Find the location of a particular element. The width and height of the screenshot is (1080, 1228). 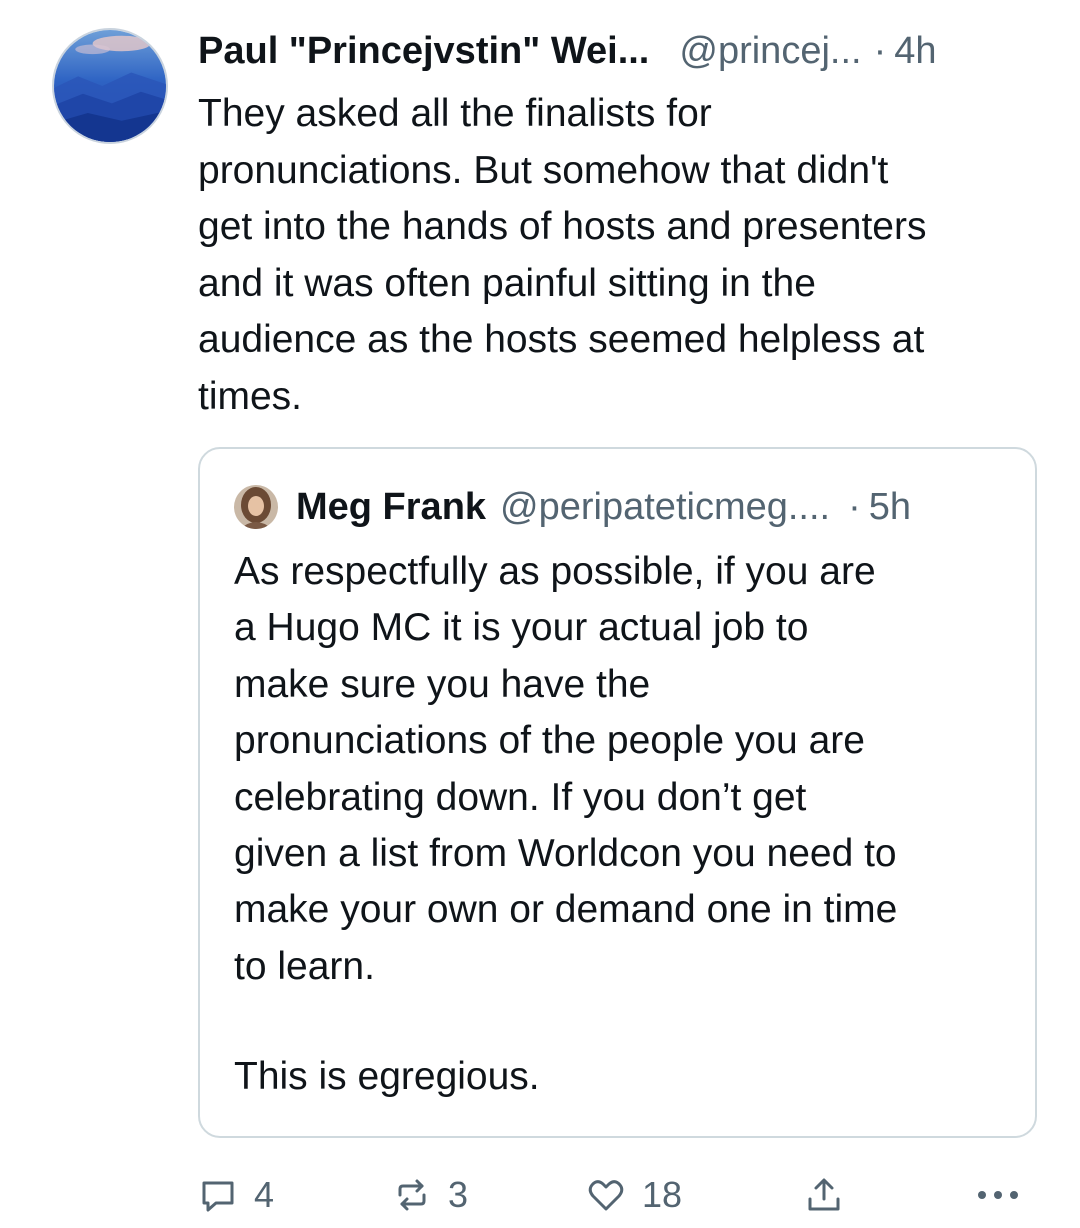

share-icon is located at coordinates (824, 1194).